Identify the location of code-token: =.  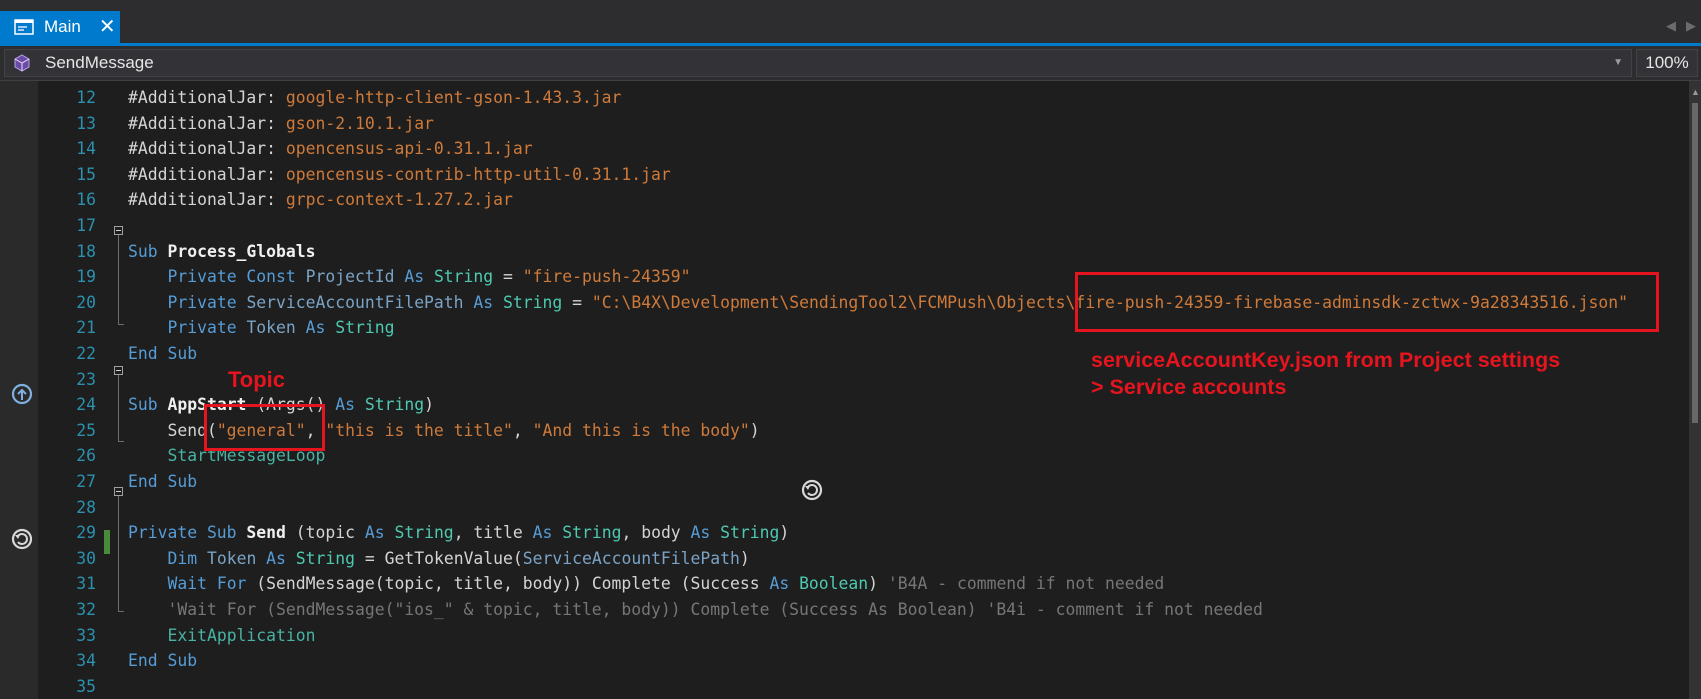
(508, 277).